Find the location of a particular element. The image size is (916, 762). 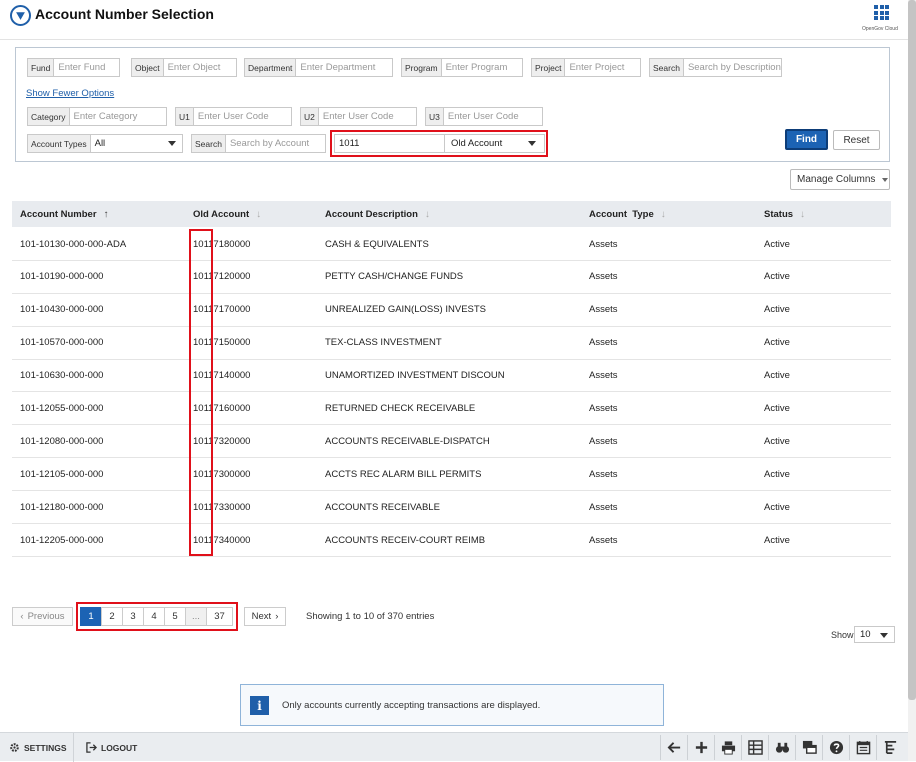

fund-field: Fund Enter Fund is located at coordinates (73, 67).